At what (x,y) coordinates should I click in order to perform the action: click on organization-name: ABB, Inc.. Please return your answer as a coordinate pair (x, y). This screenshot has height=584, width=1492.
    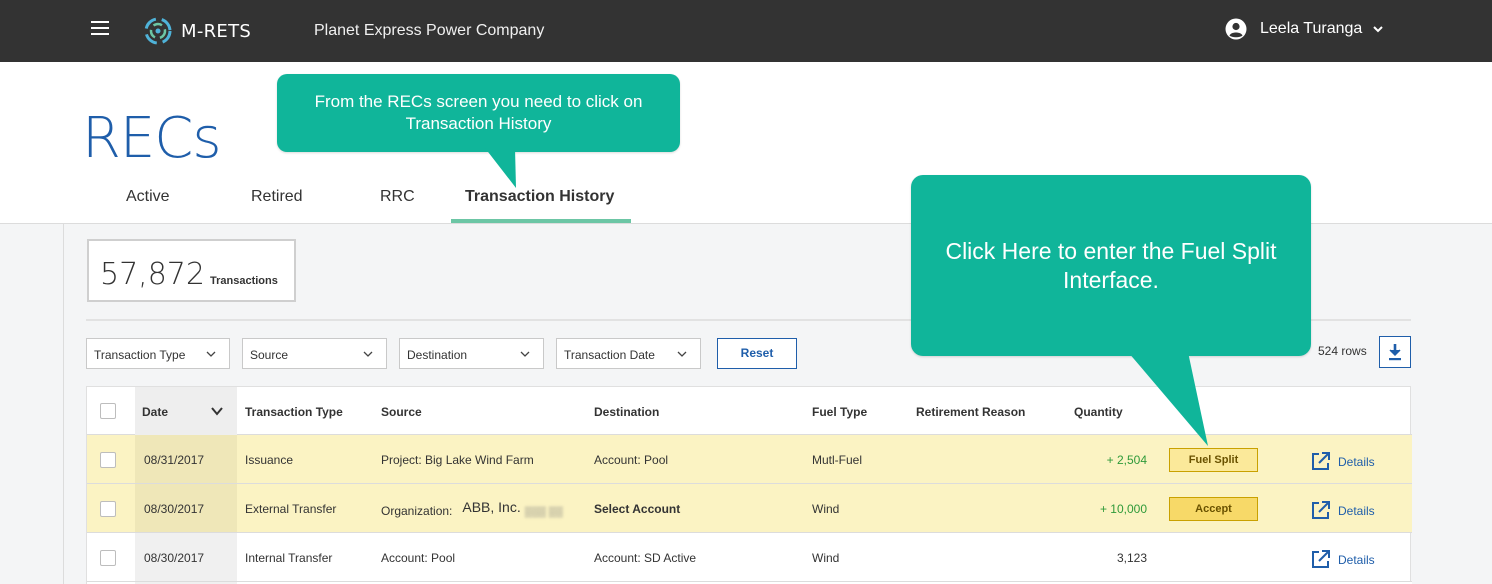
    Looking at the image, I should click on (491, 507).